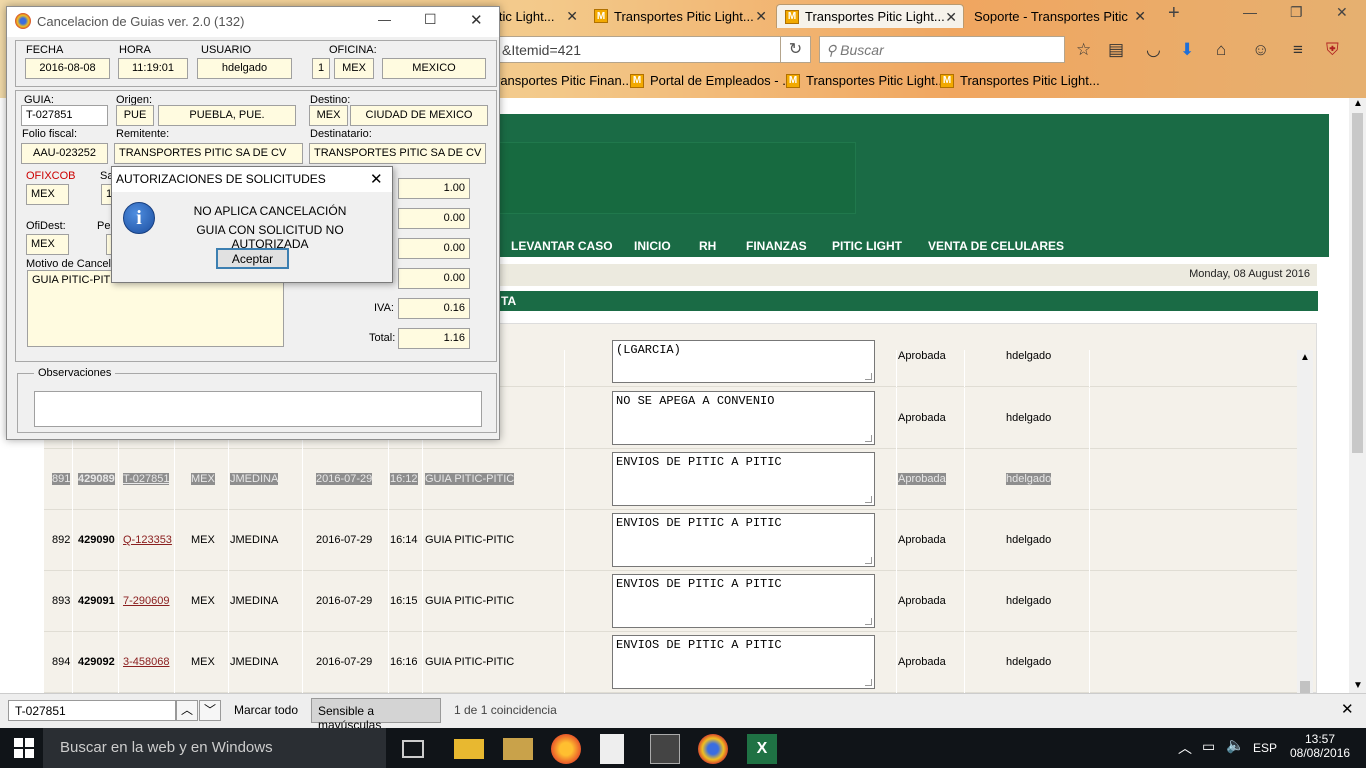 Image resolution: width=1366 pixels, height=768 pixels. What do you see at coordinates (1187, 50) in the screenshot?
I see `download-icon: ⬇` at bounding box center [1187, 50].